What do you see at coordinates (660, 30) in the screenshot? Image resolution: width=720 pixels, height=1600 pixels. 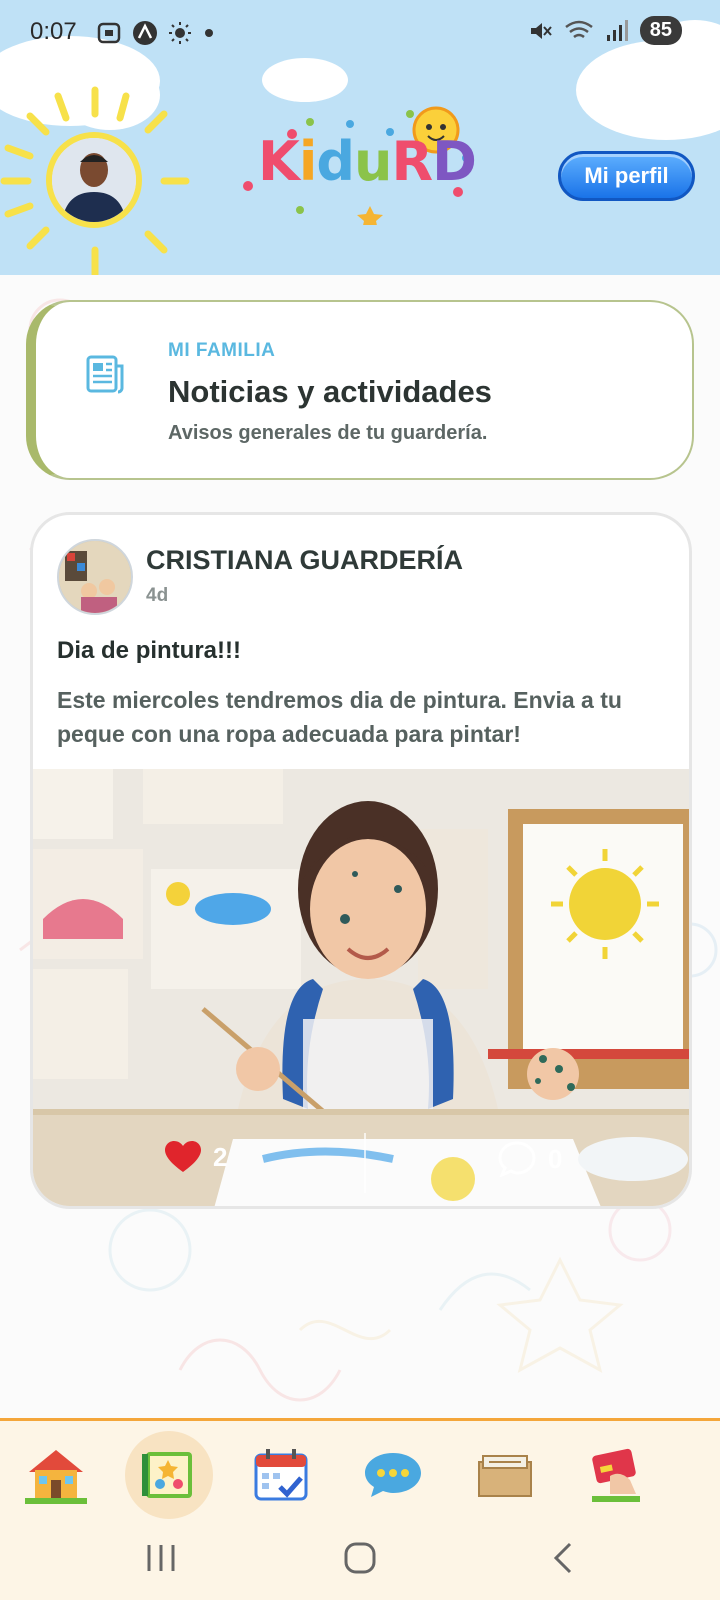 I see `battery-indicator: 85` at bounding box center [660, 30].